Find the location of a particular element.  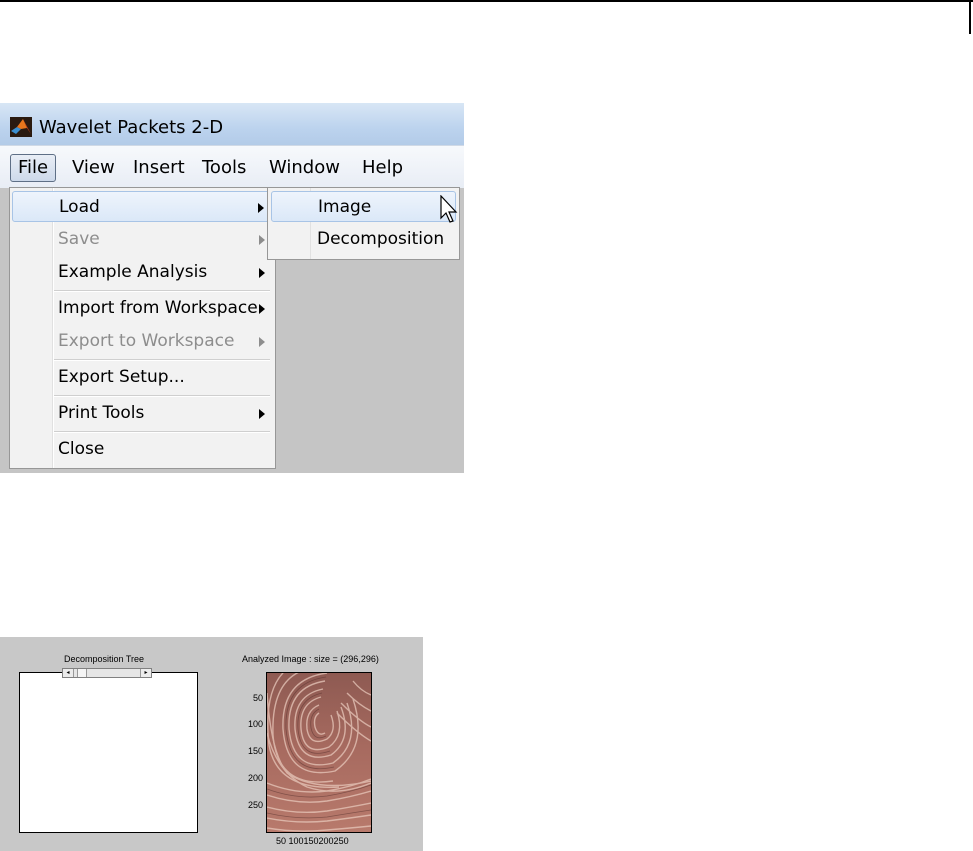

decomposition-tree-title: Decomposition Tree is located at coordinates (104, 659).